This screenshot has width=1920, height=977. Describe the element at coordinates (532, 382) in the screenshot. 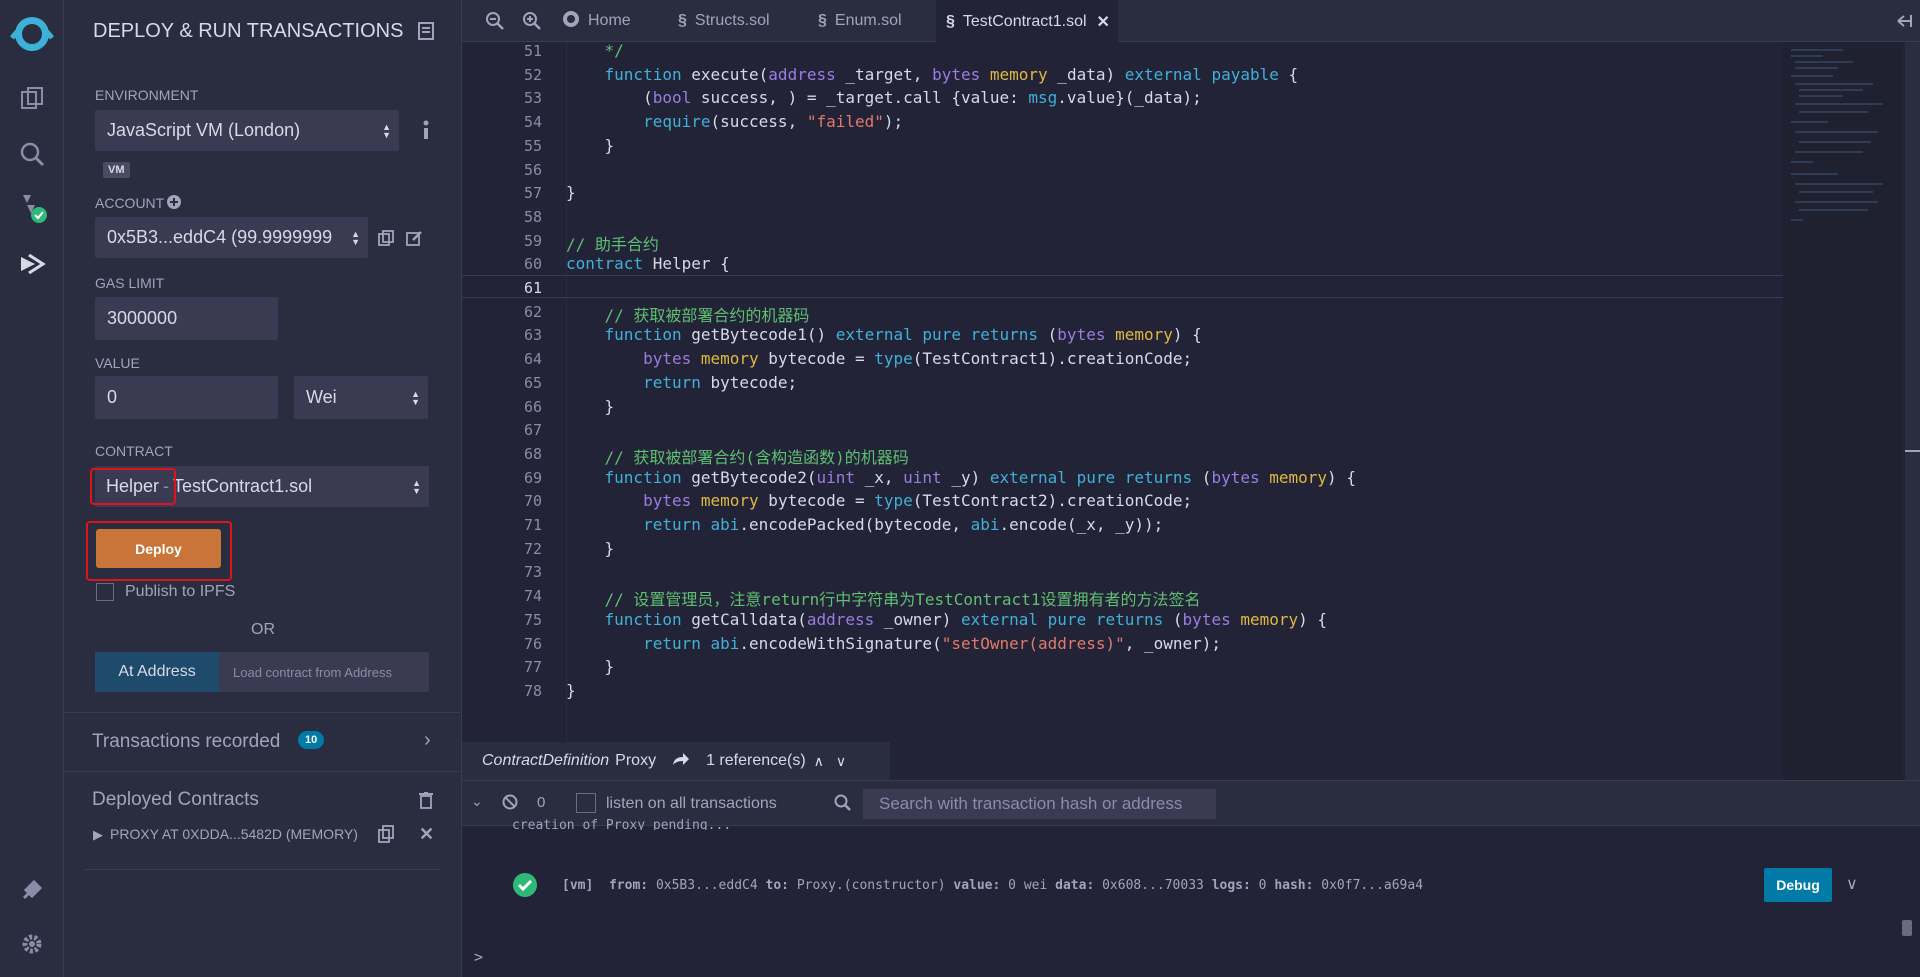

I see `line-number: 65` at that location.